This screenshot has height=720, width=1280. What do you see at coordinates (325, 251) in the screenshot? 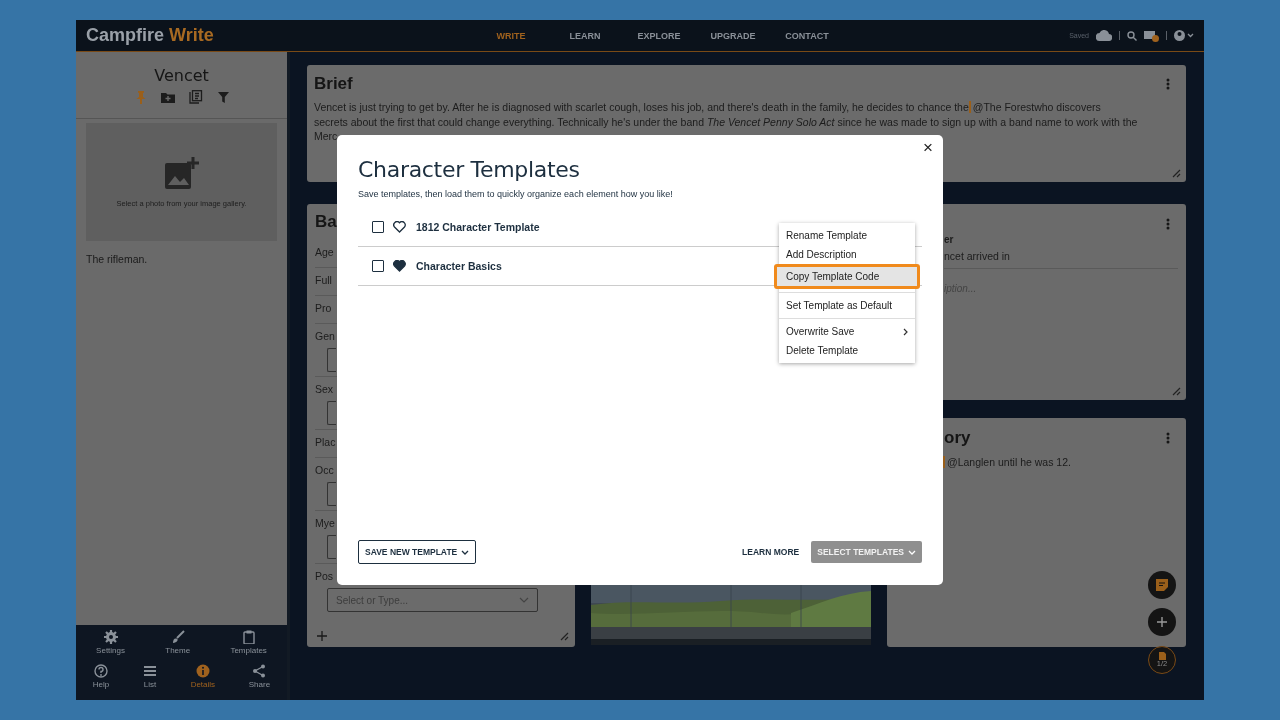
I see `field-label: Age` at bounding box center [325, 251].